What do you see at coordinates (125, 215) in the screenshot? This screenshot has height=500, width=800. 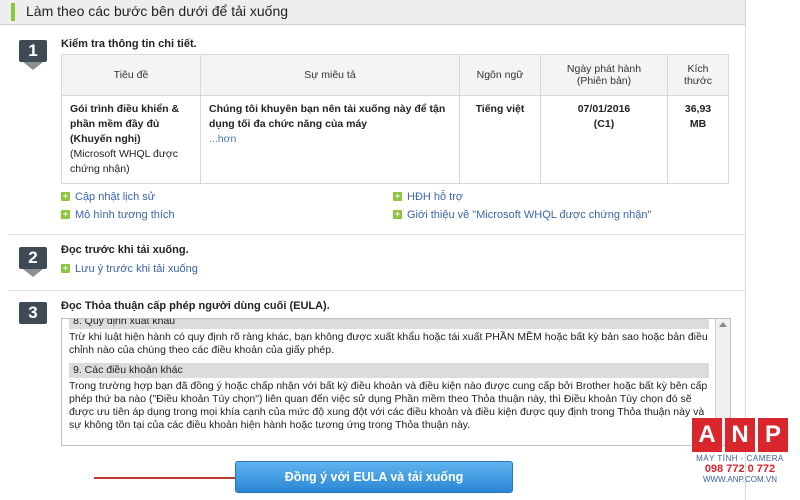 I see `link-label: Mô hình tương thích` at bounding box center [125, 215].